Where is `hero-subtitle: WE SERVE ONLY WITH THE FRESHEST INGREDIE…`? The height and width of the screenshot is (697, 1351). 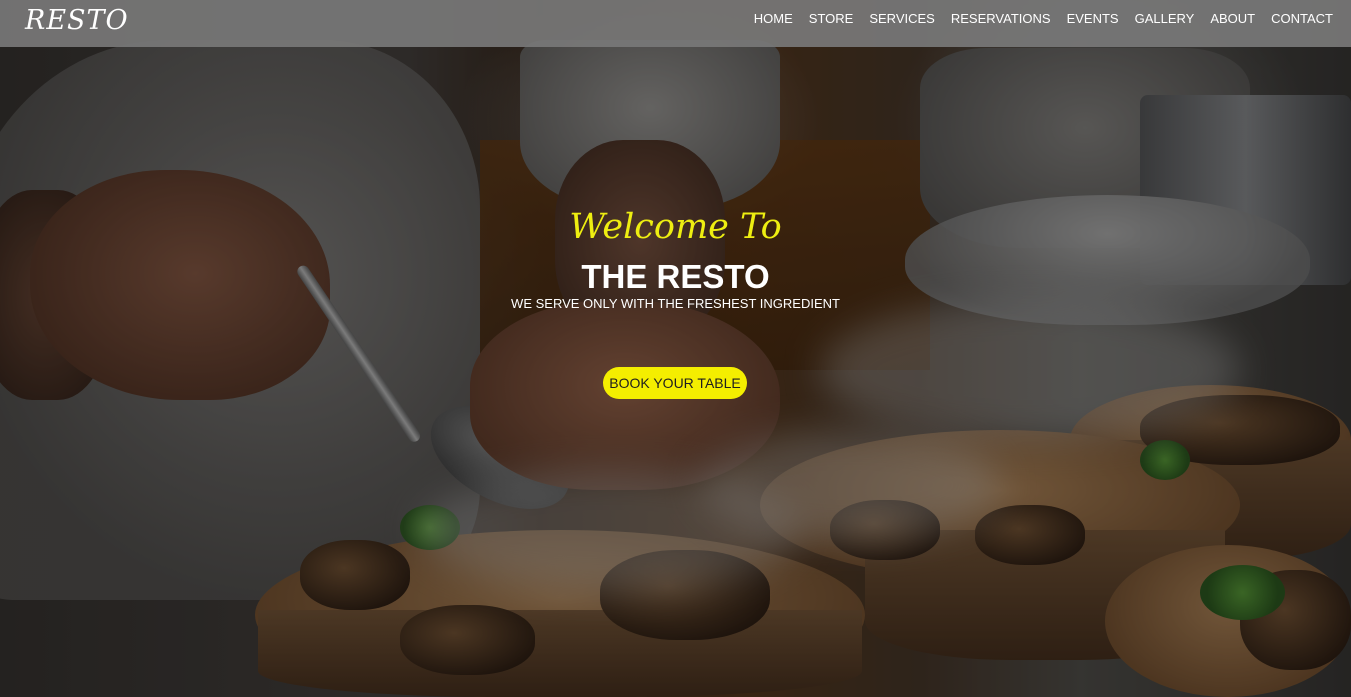 hero-subtitle: WE SERVE ONLY WITH THE FRESHEST INGREDIE… is located at coordinates (675, 303).